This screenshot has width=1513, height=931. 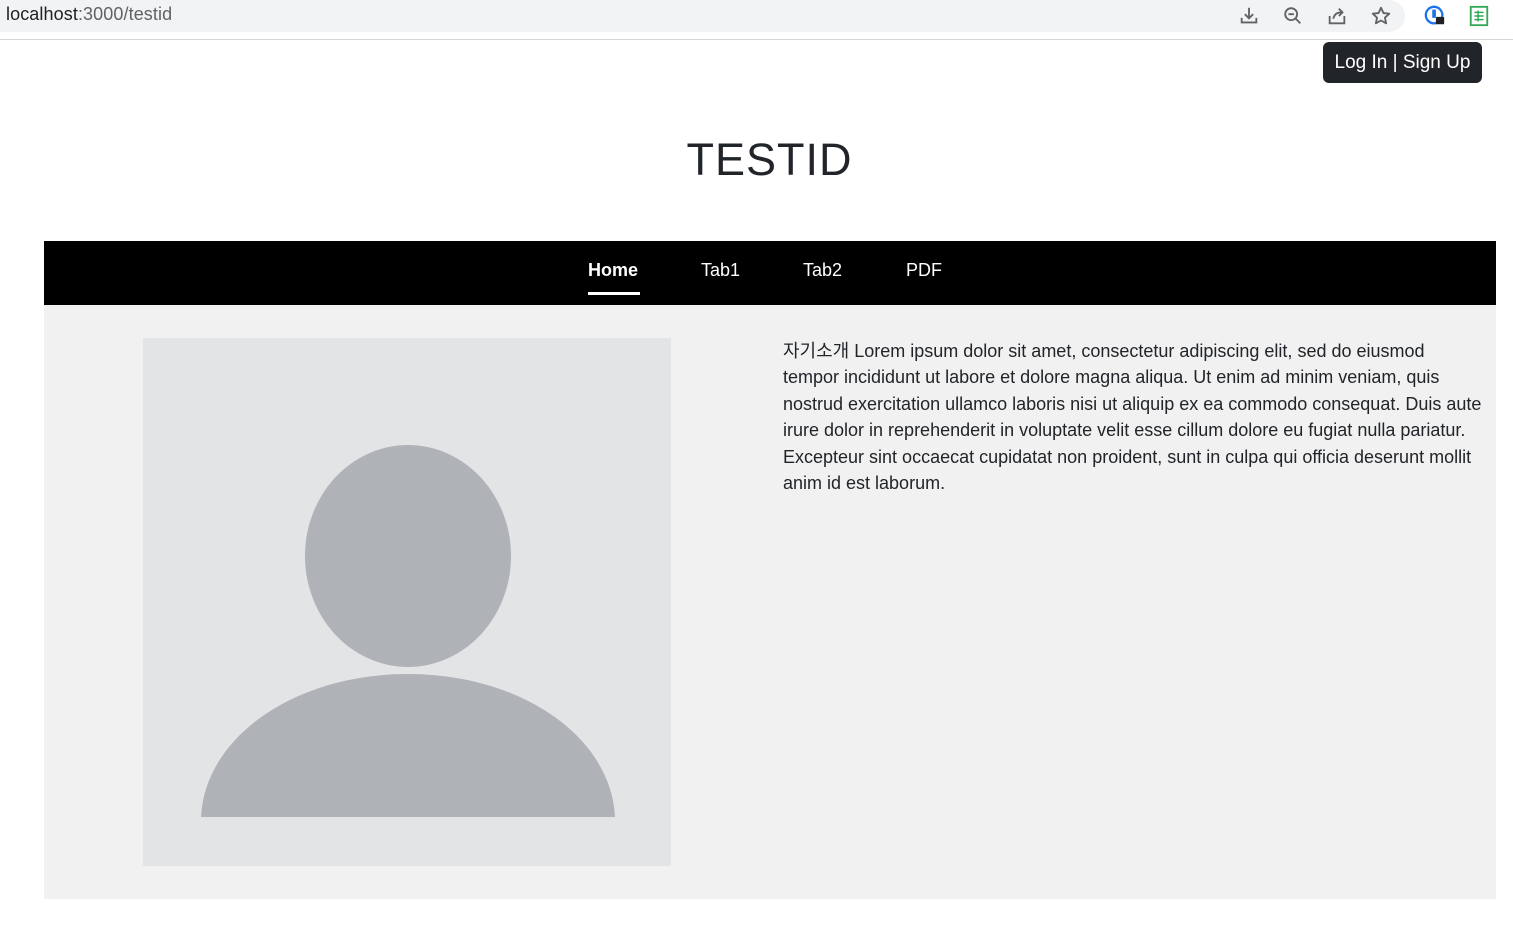 I want to click on url-text: localhost:3000/testid, so click(x=89, y=14).